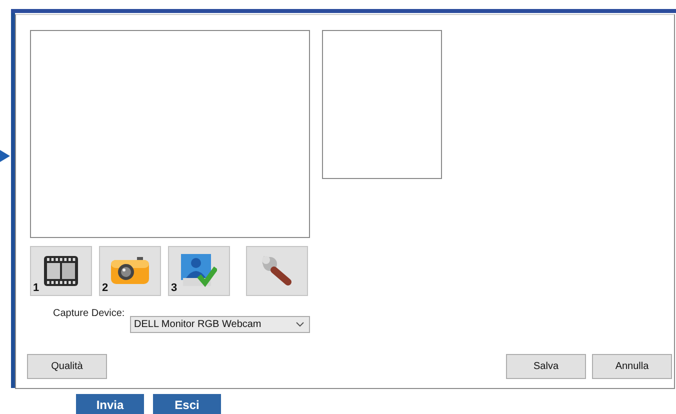 This screenshot has width=676, height=414. I want to click on film-strip-icon, so click(61, 271).